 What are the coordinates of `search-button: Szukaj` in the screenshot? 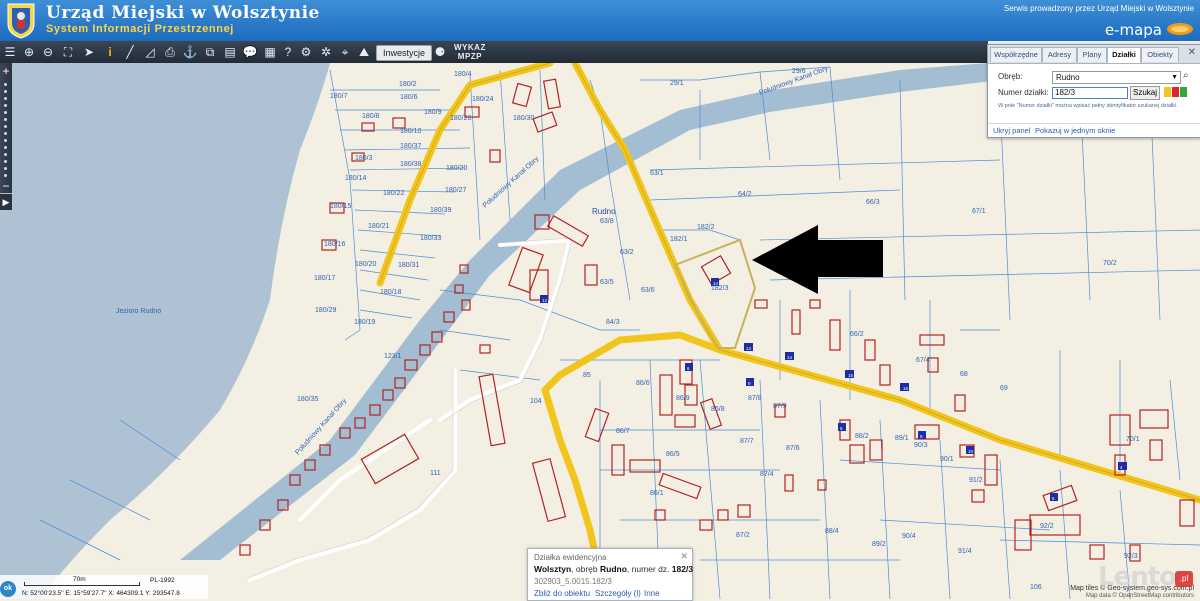 It's located at (1145, 93).